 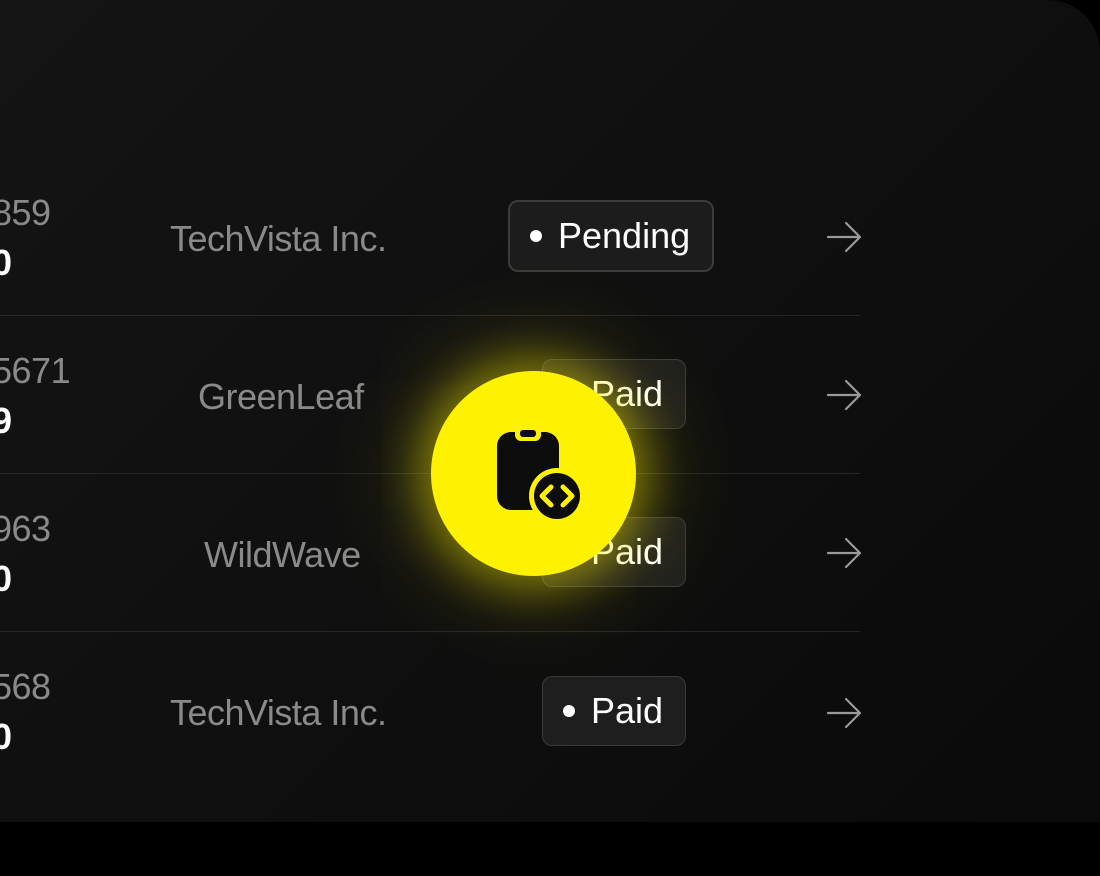 I want to click on invoice-amount: 9, so click(x=6, y=420).